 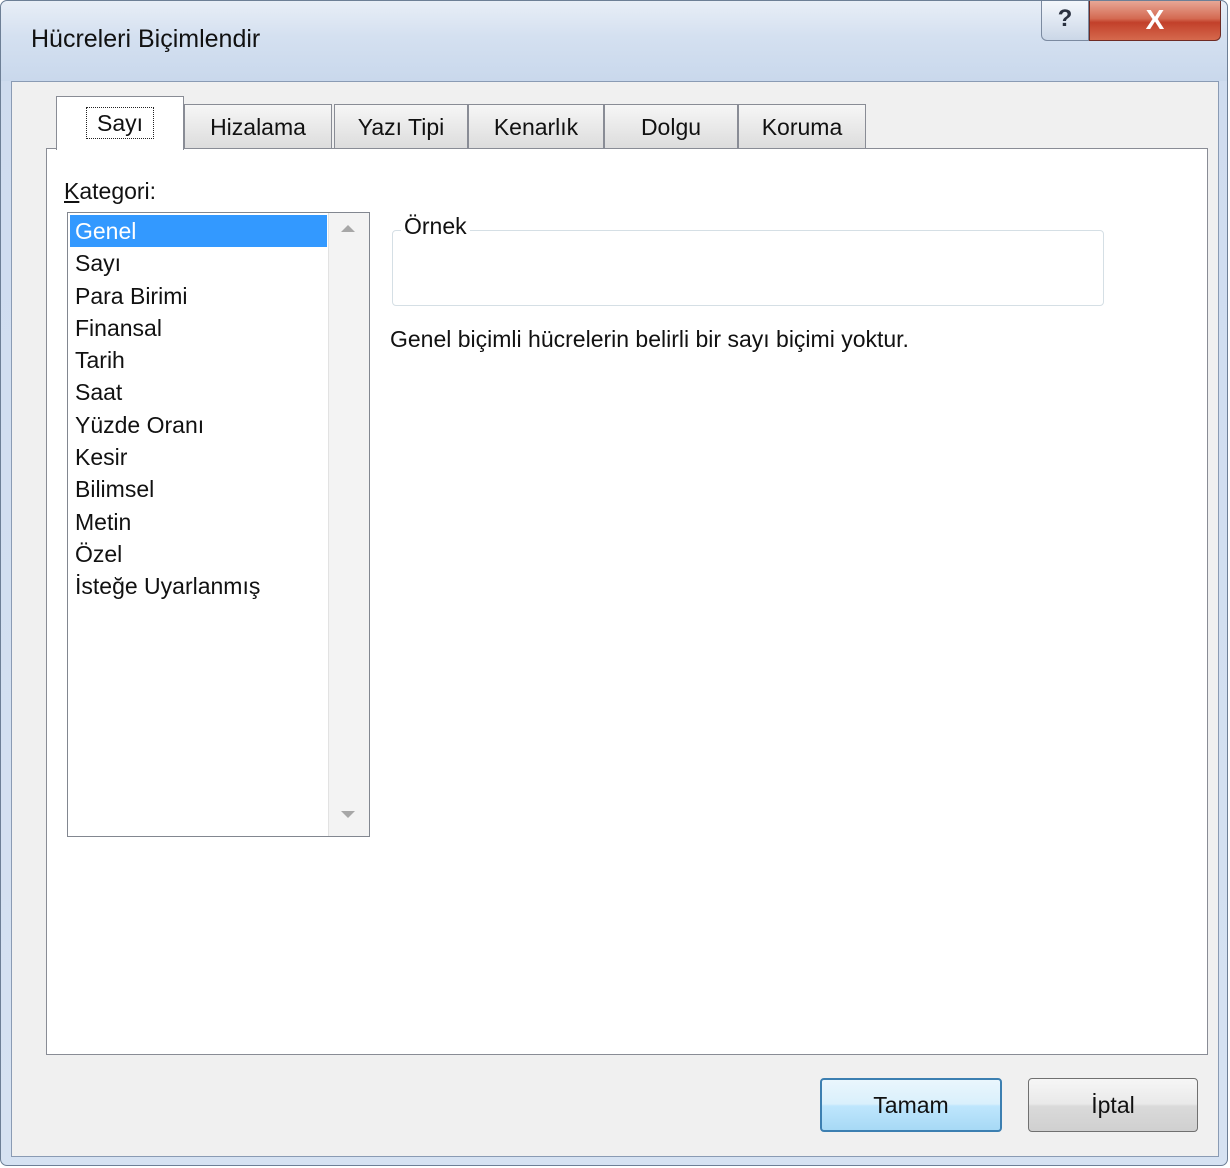 I want to click on list-item: Yüzde Oranı, so click(x=198, y=425).